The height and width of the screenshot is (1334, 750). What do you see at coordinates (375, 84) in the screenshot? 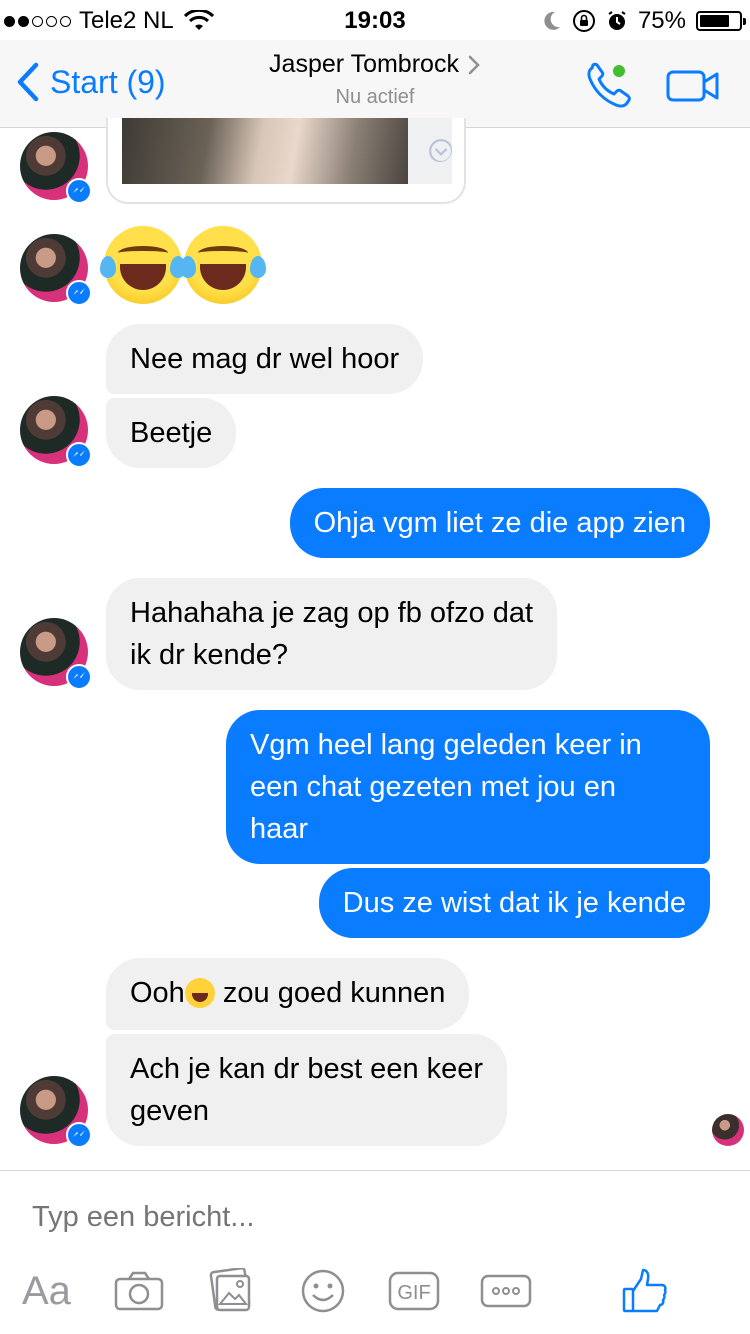
I see `conversation-header: Start (9) Jasper Tombrock Nu actief` at bounding box center [375, 84].